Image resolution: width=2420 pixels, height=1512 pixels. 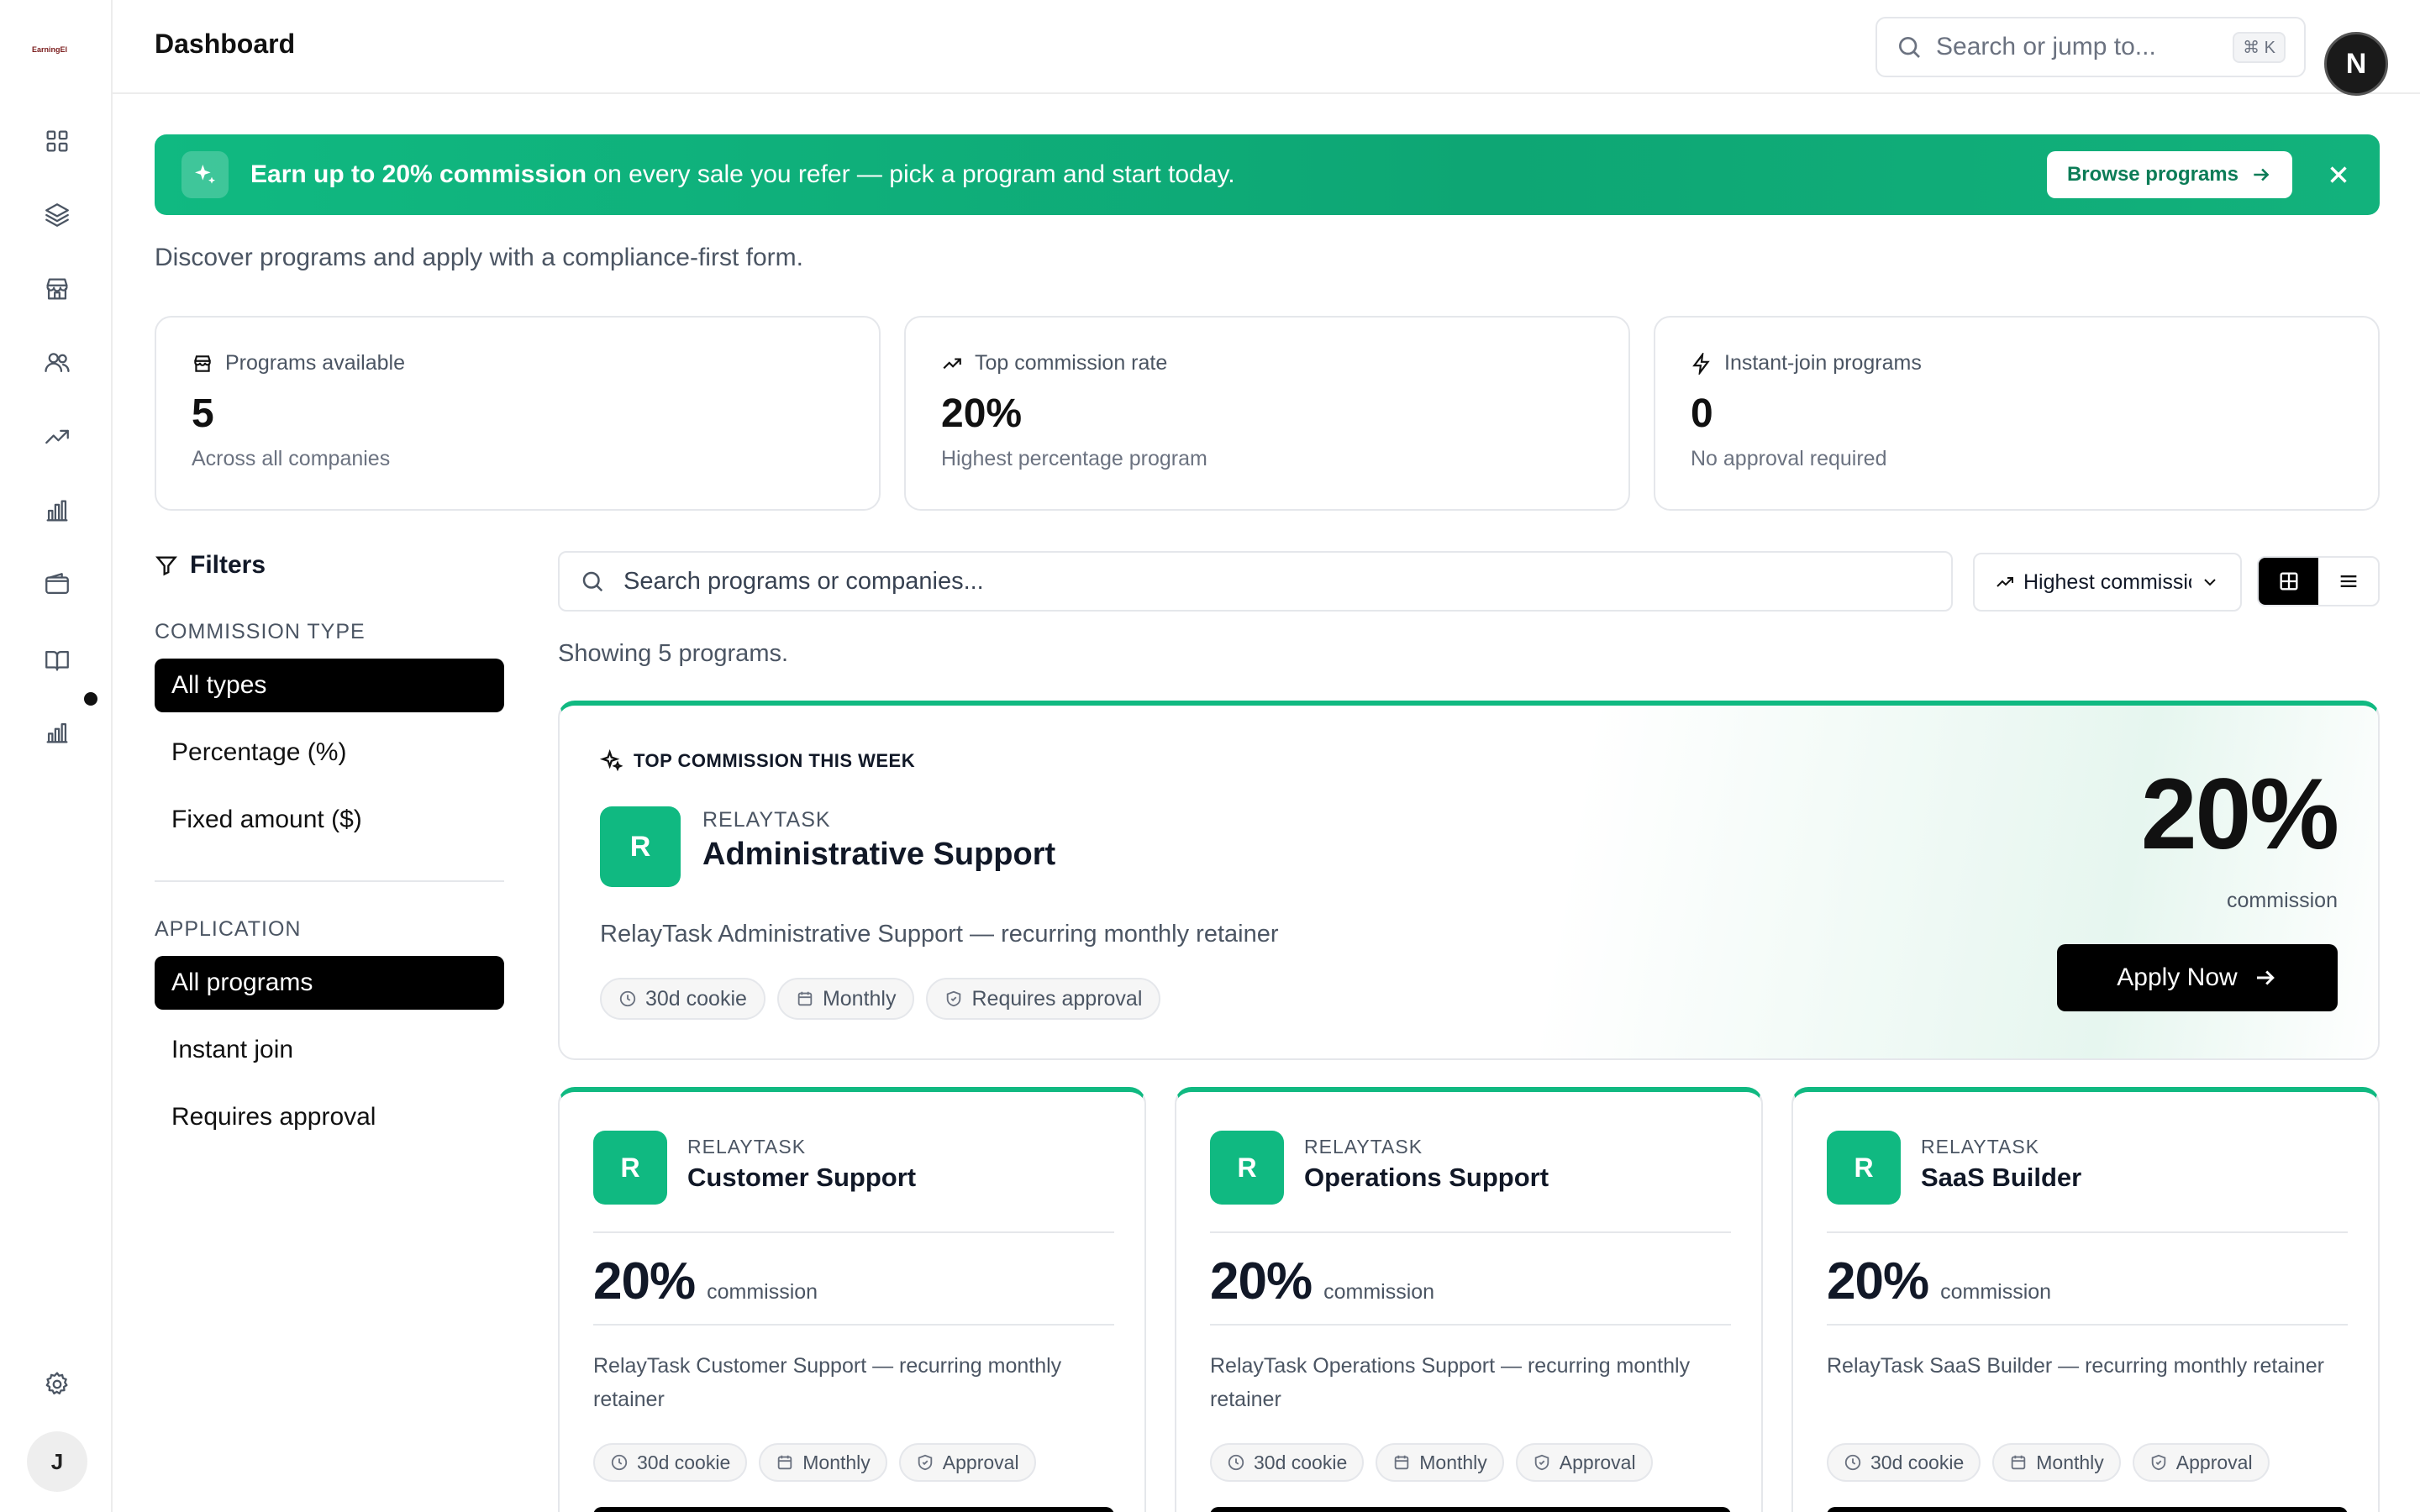 I want to click on apply-now-button: Apply Now, so click(x=2197, y=977).